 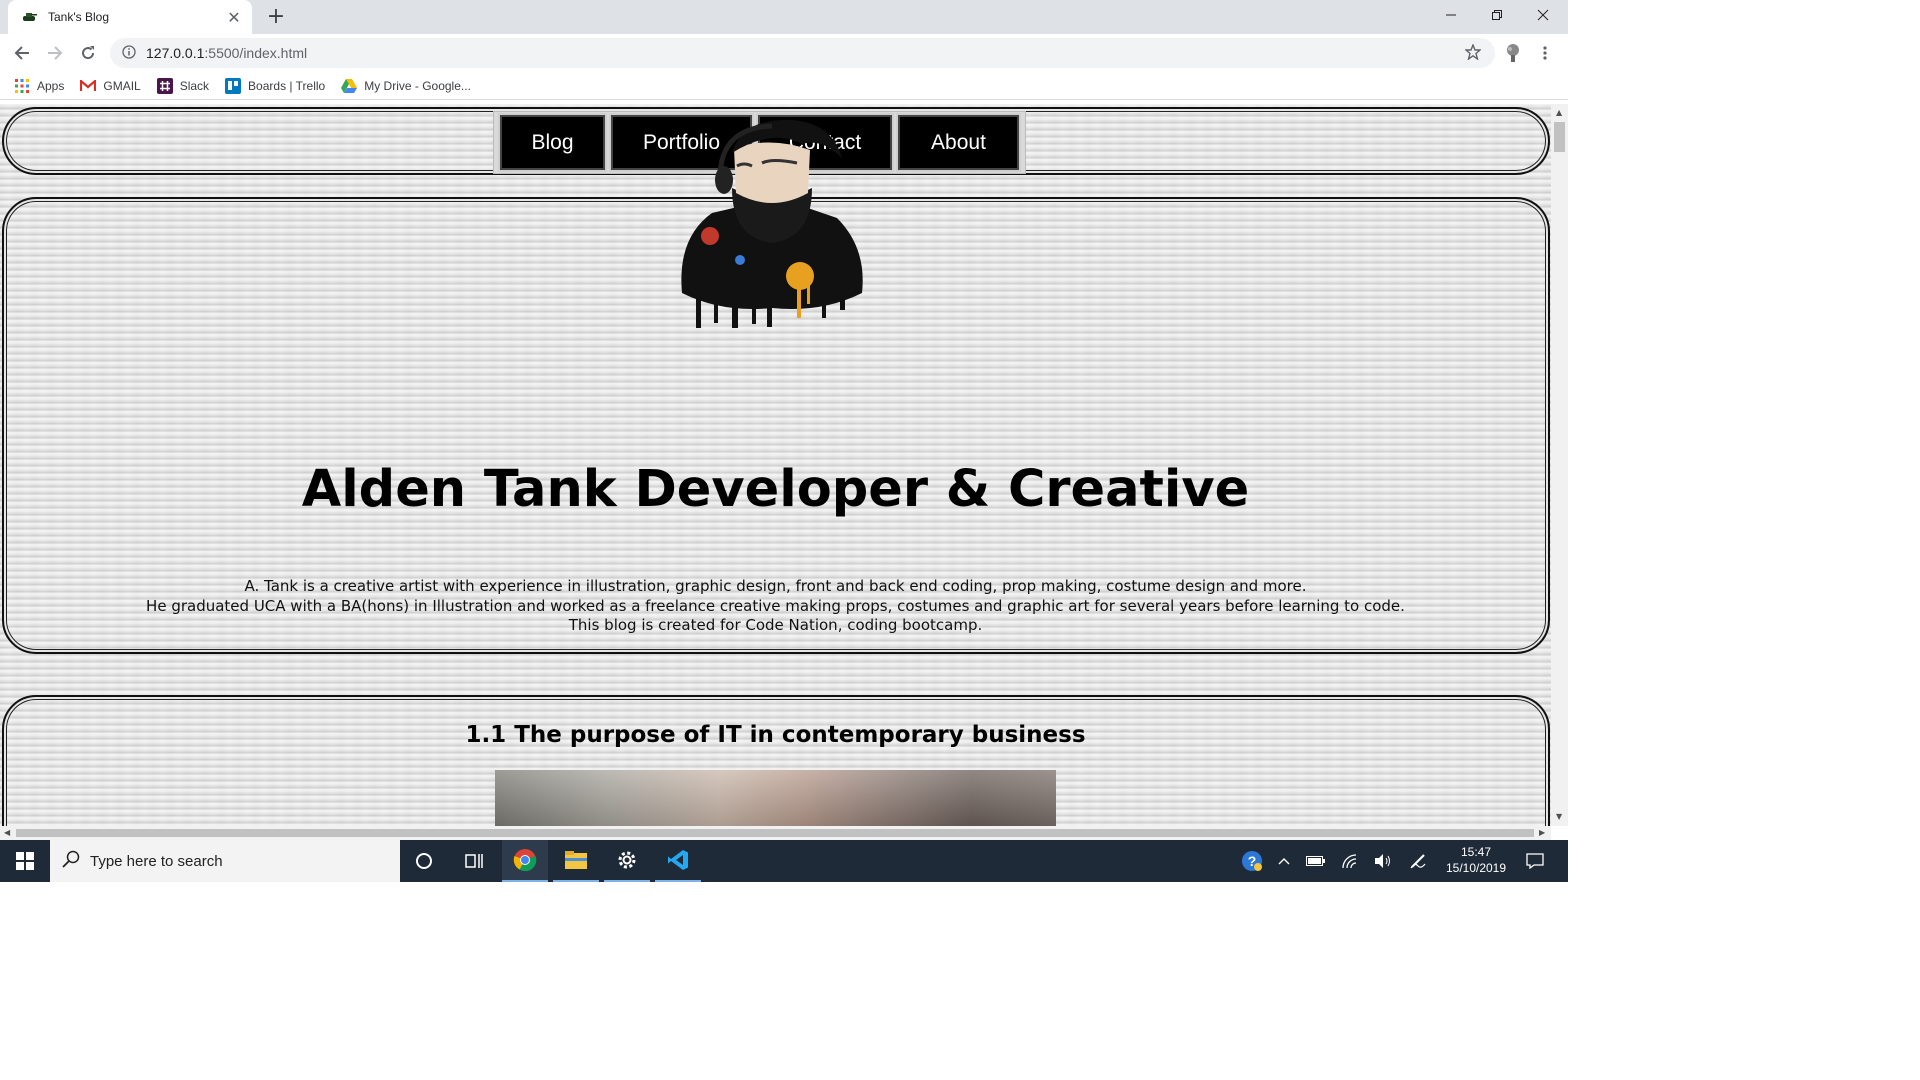 I want to click on clock-date: 15/10/2019, so click(x=1476, y=868).